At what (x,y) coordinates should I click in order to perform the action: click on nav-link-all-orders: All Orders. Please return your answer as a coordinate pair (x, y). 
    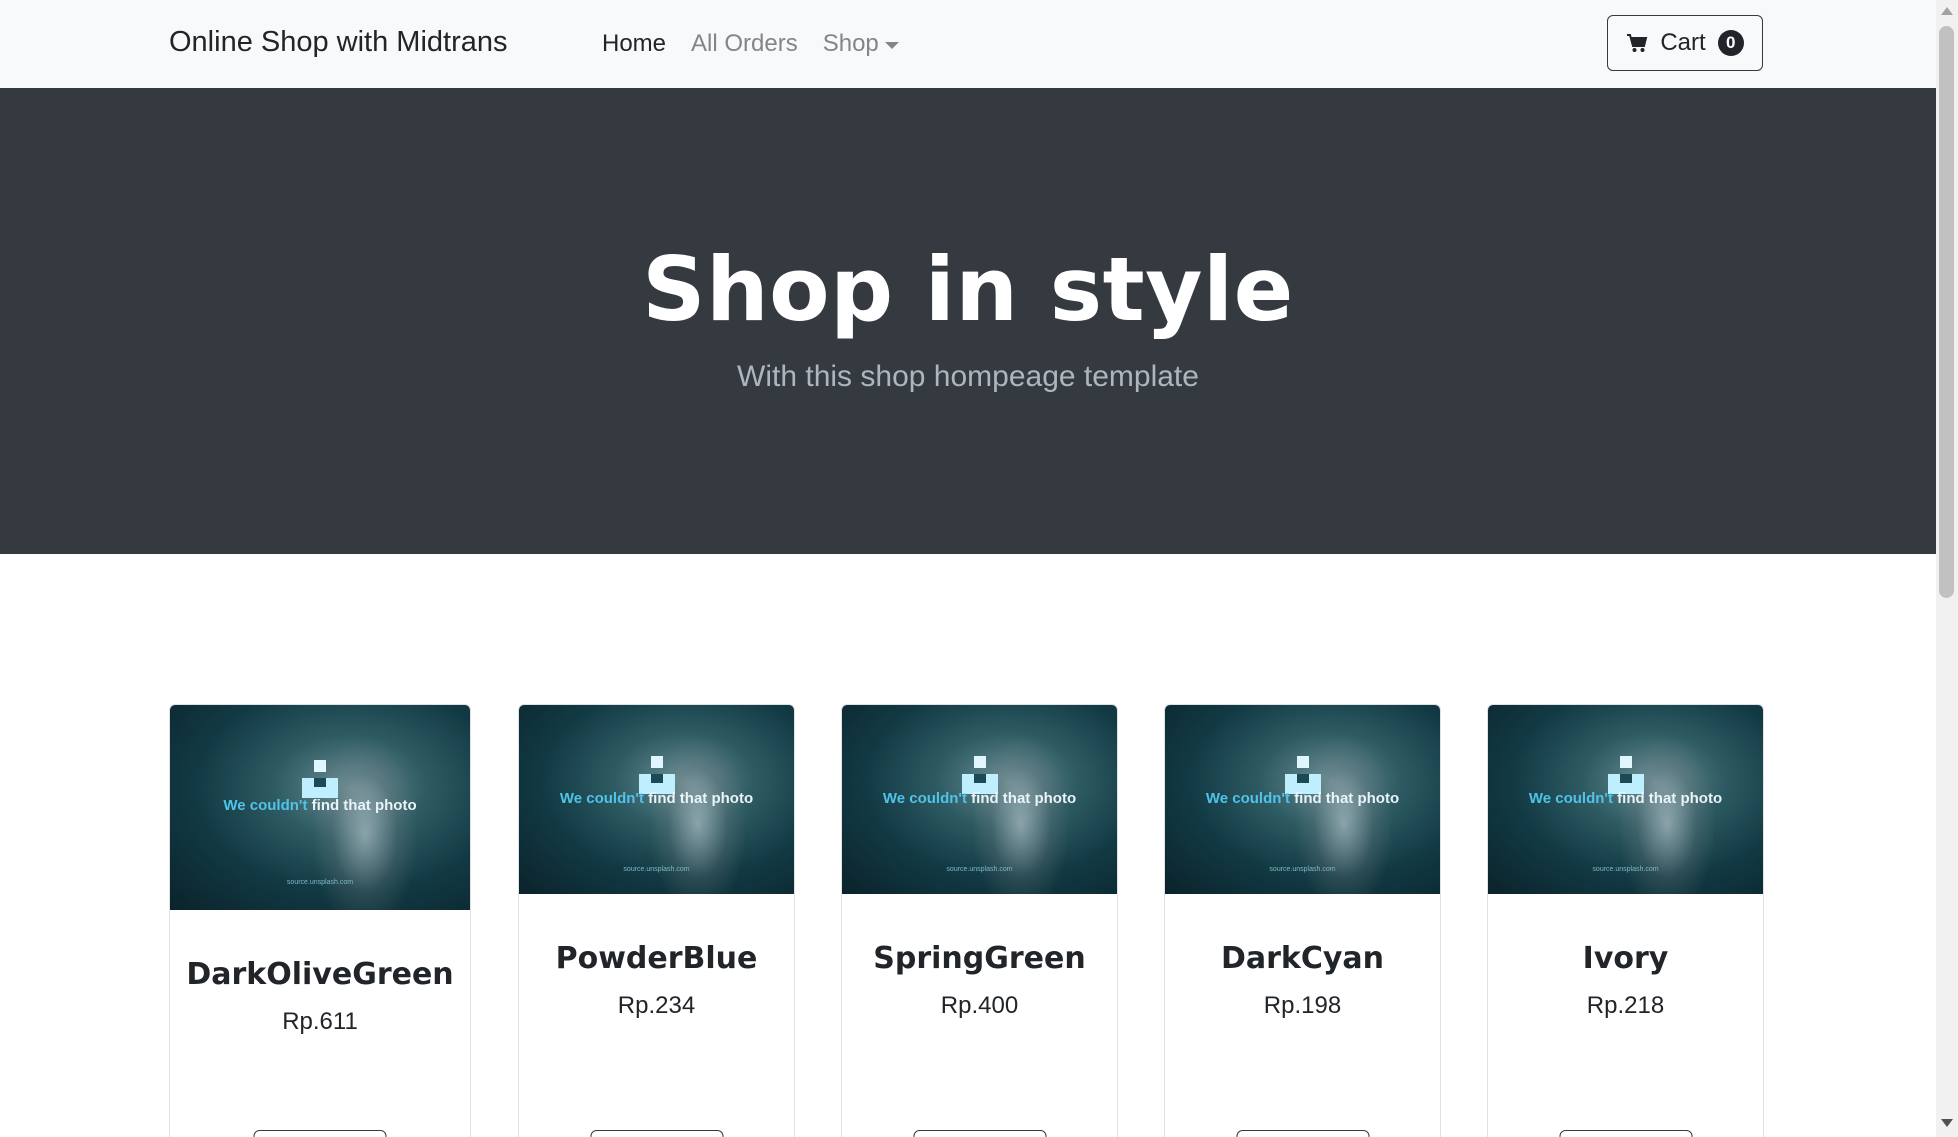
    Looking at the image, I should click on (744, 44).